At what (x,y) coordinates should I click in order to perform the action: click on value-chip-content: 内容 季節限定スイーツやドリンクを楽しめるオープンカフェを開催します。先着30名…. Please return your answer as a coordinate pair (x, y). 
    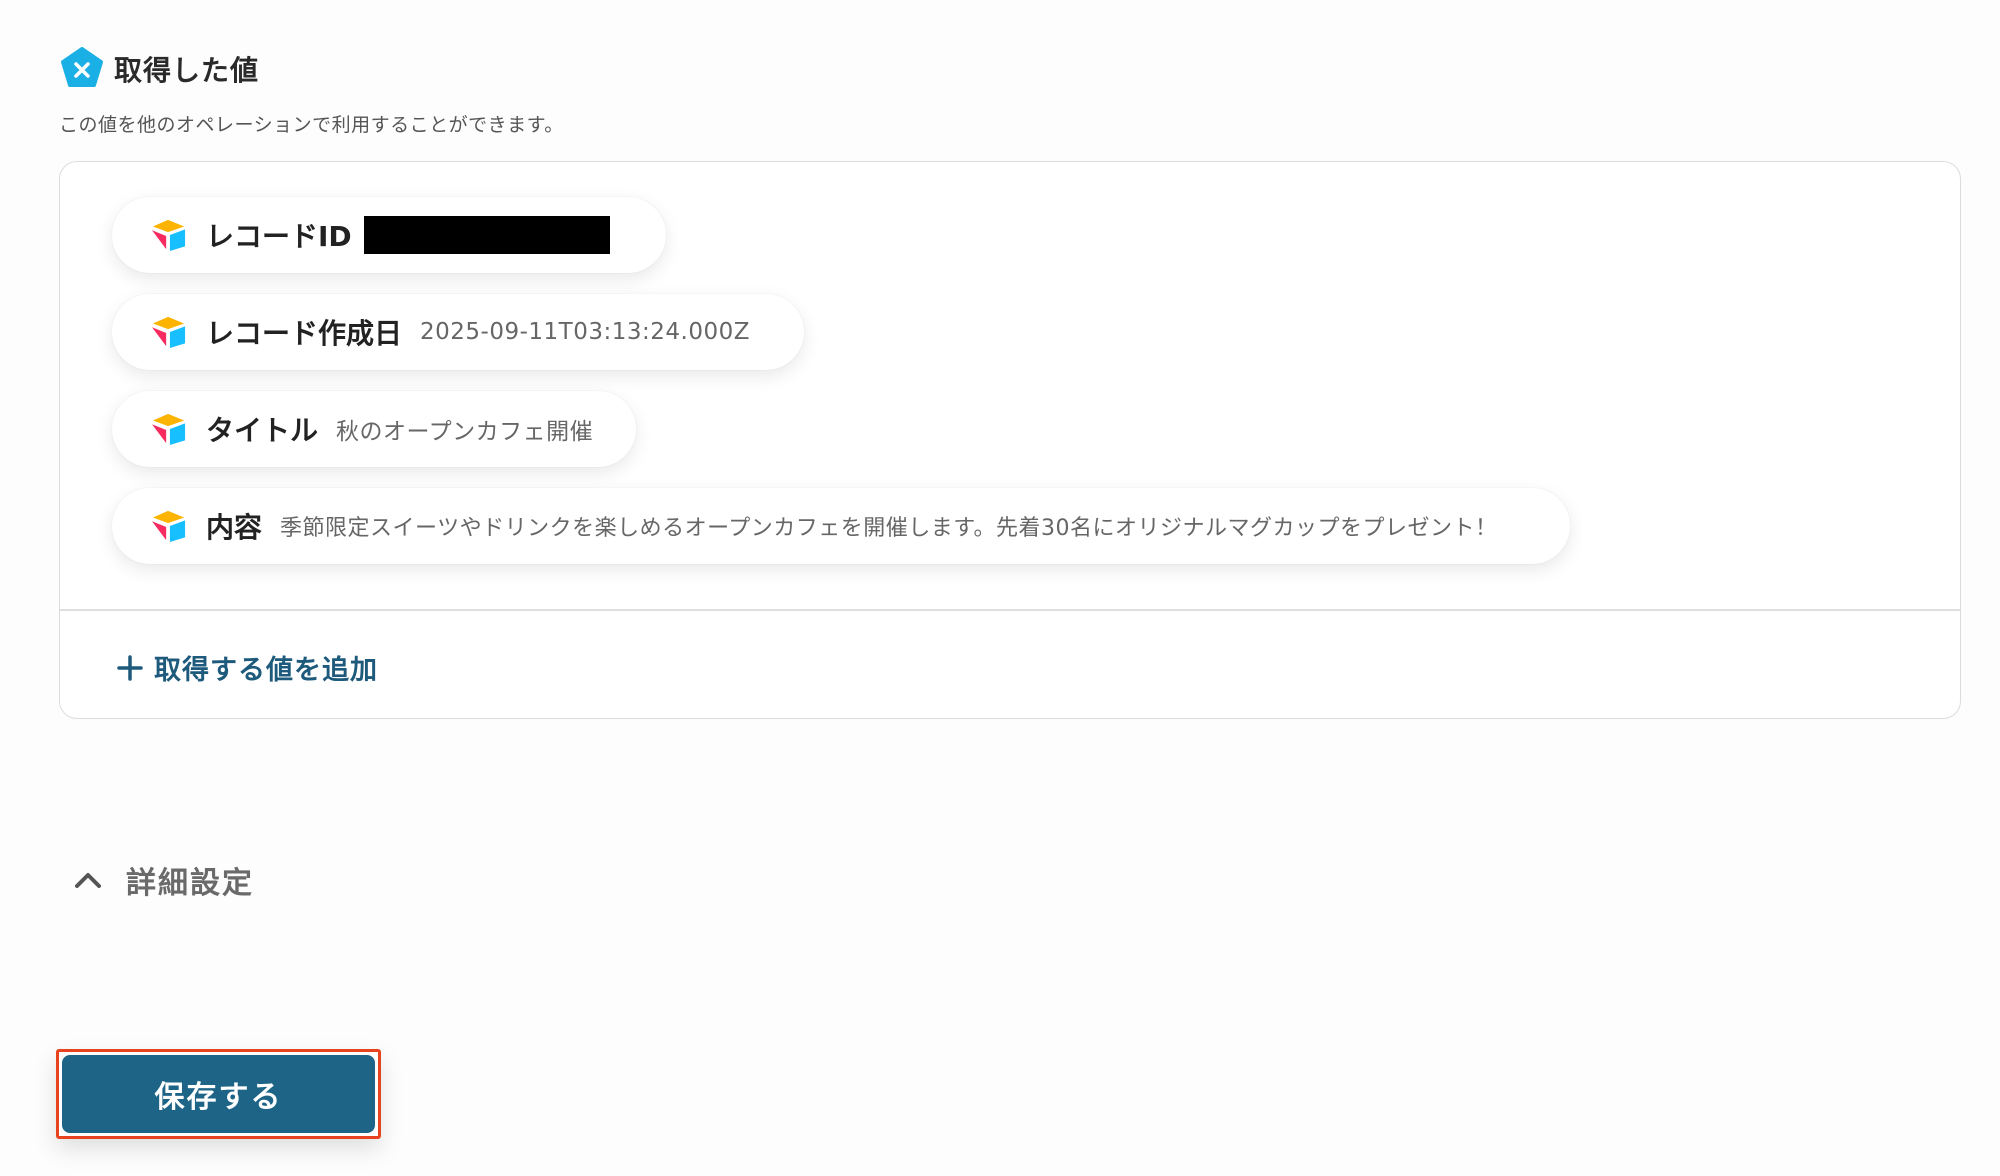
    Looking at the image, I should click on (841, 526).